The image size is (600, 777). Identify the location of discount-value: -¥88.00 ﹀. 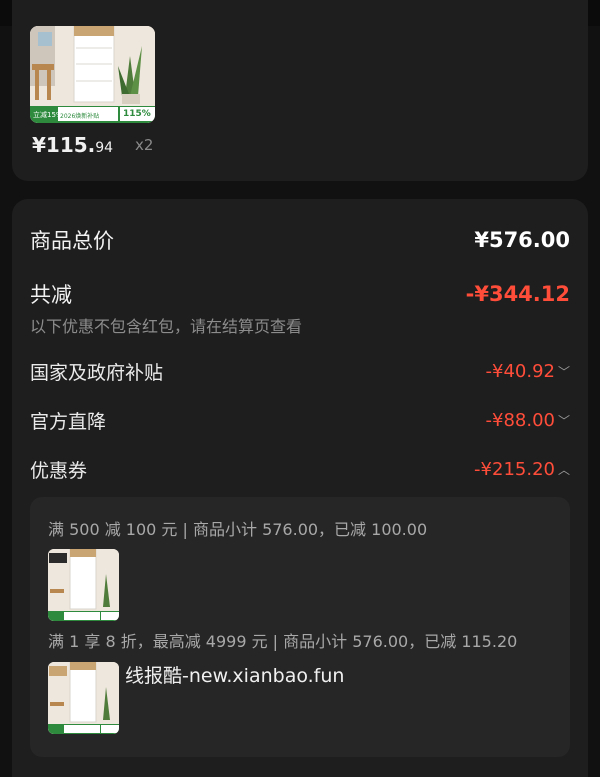
(528, 420).